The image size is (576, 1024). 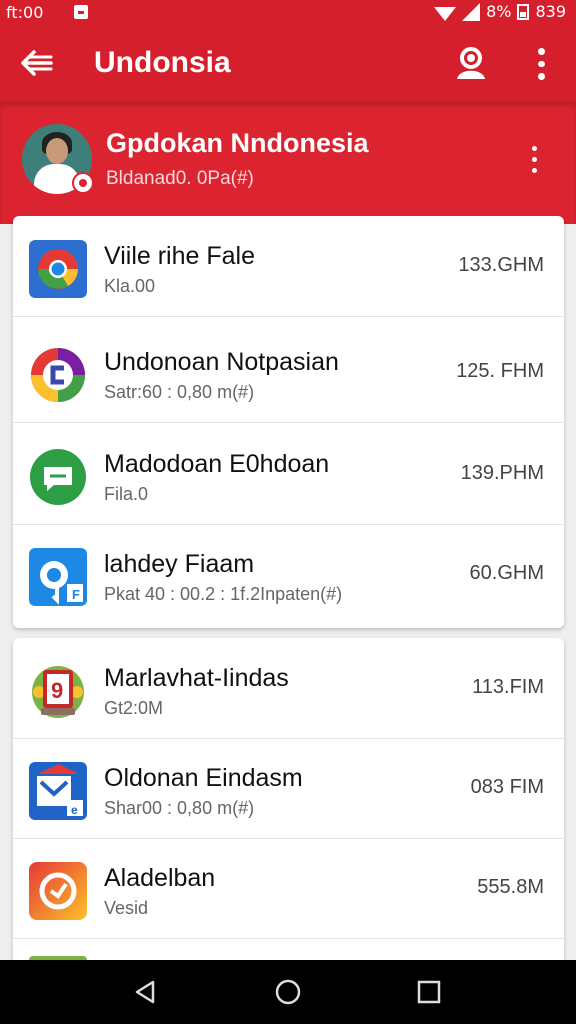 I want to click on item-size: 125. FHM, so click(x=500, y=371).